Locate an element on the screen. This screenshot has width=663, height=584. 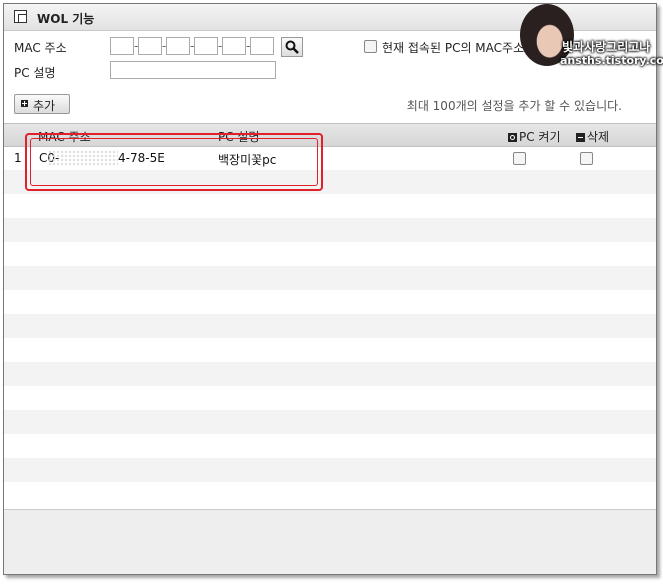
watermark-line1: 빛과사랑그리고나 is located at coordinates (606, 47).